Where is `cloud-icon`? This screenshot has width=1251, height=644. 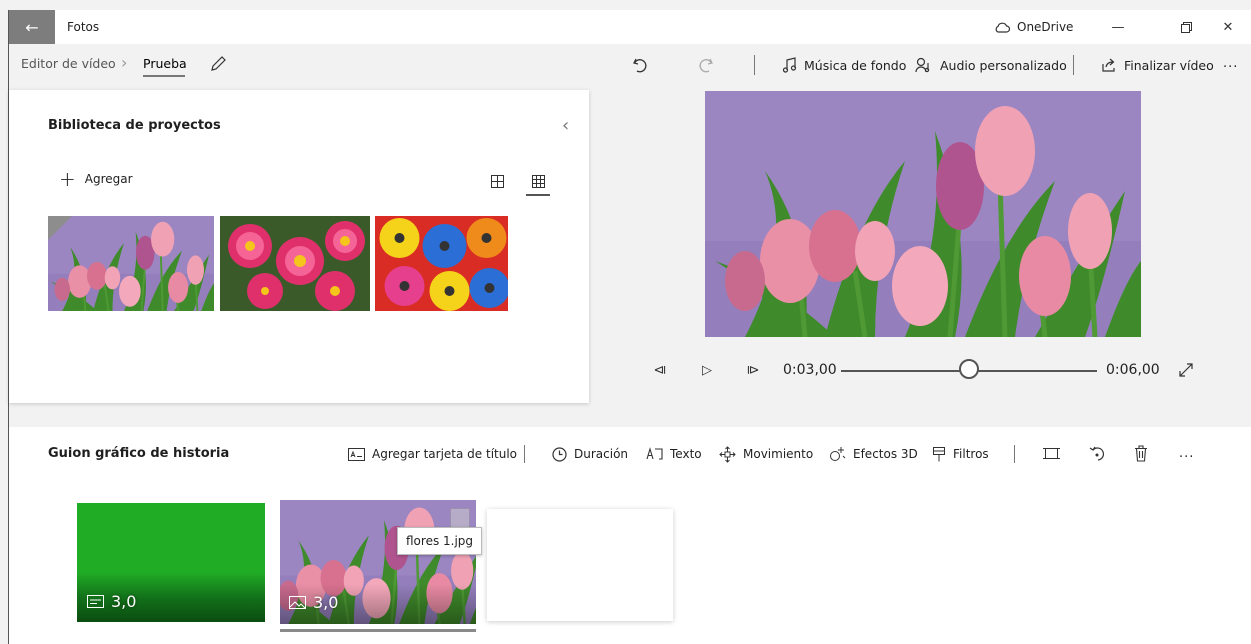
cloud-icon is located at coordinates (1002, 27).